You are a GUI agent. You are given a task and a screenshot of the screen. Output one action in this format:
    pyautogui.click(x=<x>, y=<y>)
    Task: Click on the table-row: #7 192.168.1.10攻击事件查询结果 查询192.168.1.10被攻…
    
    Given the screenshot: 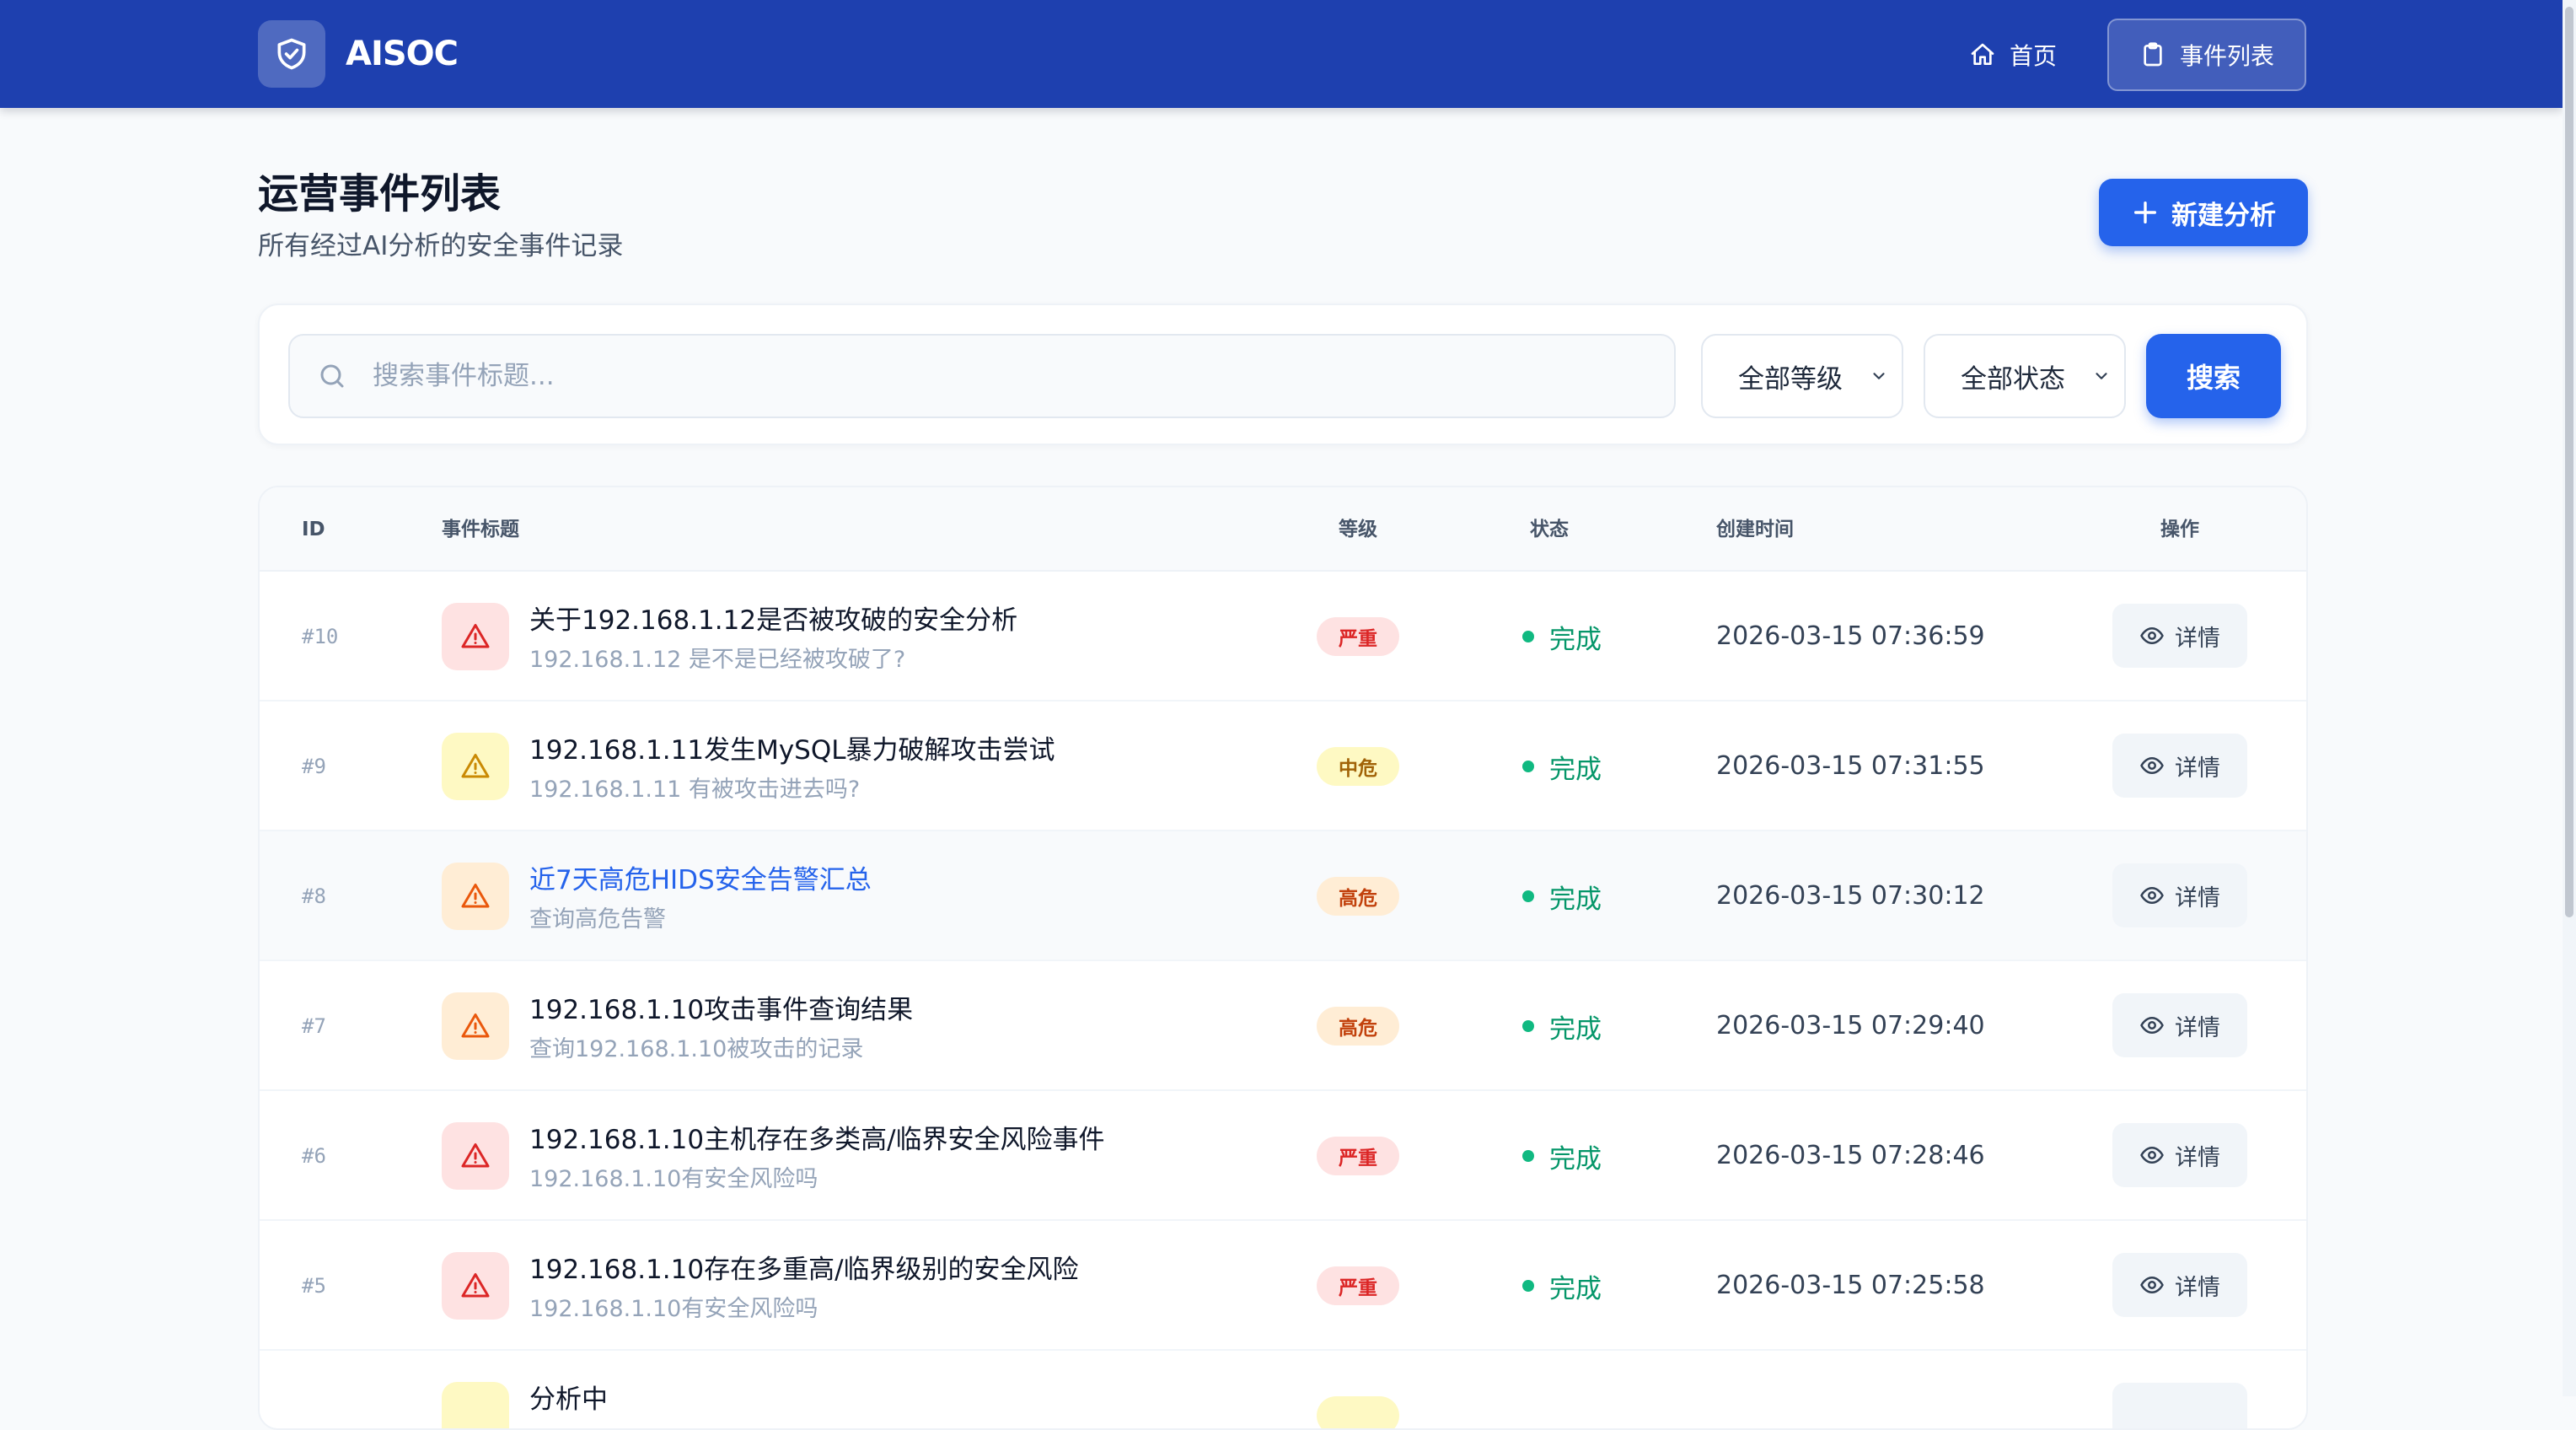 What is the action you would take?
    pyautogui.click(x=1283, y=1026)
    